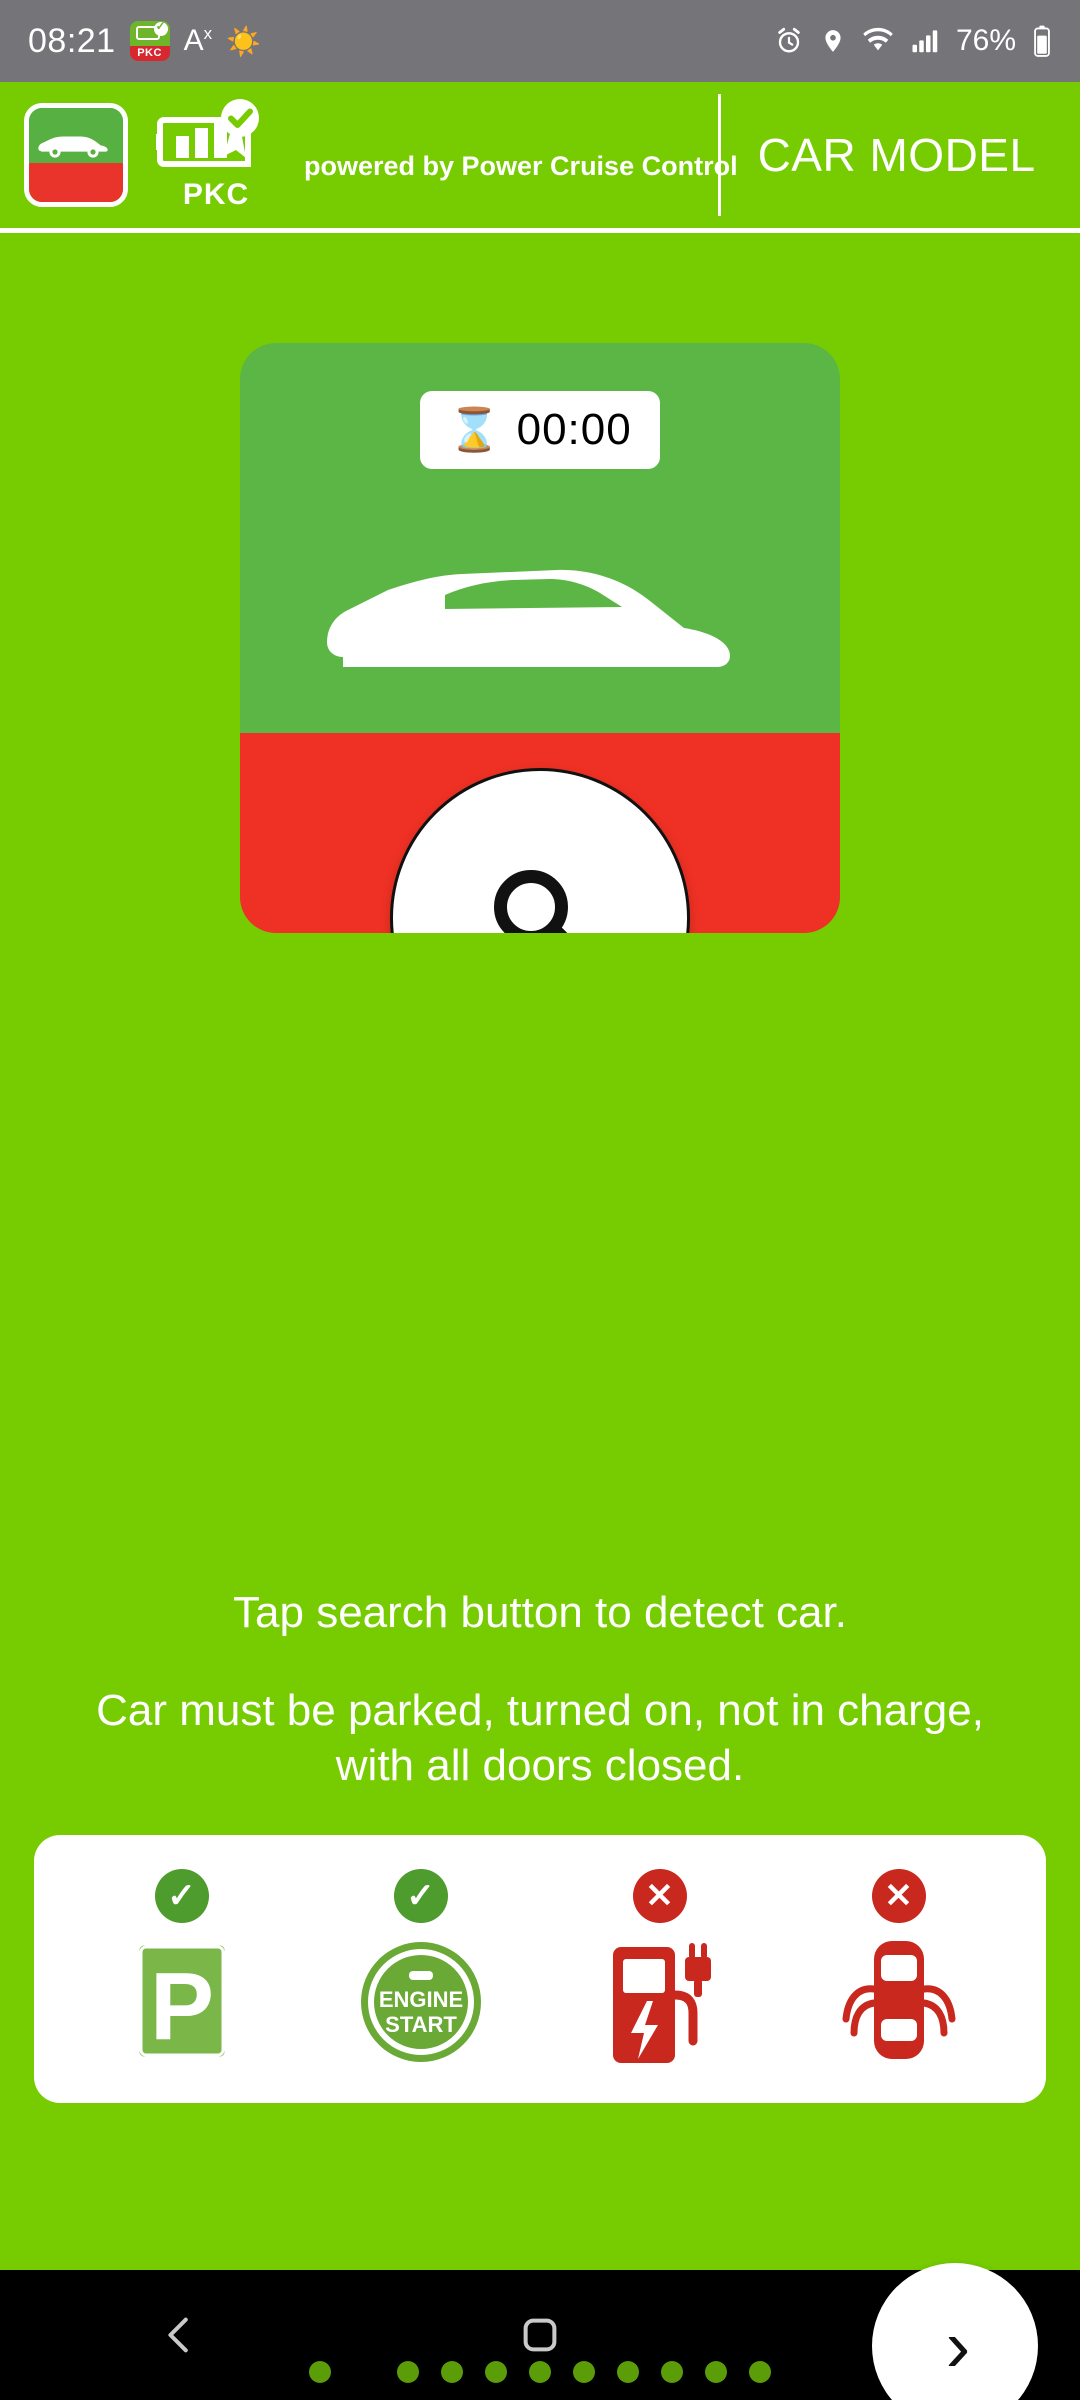 The width and height of the screenshot is (1080, 2400). What do you see at coordinates (540, 41) in the screenshot?
I see `status-bar: 08:21 PKC Ax ☀️ 76` at bounding box center [540, 41].